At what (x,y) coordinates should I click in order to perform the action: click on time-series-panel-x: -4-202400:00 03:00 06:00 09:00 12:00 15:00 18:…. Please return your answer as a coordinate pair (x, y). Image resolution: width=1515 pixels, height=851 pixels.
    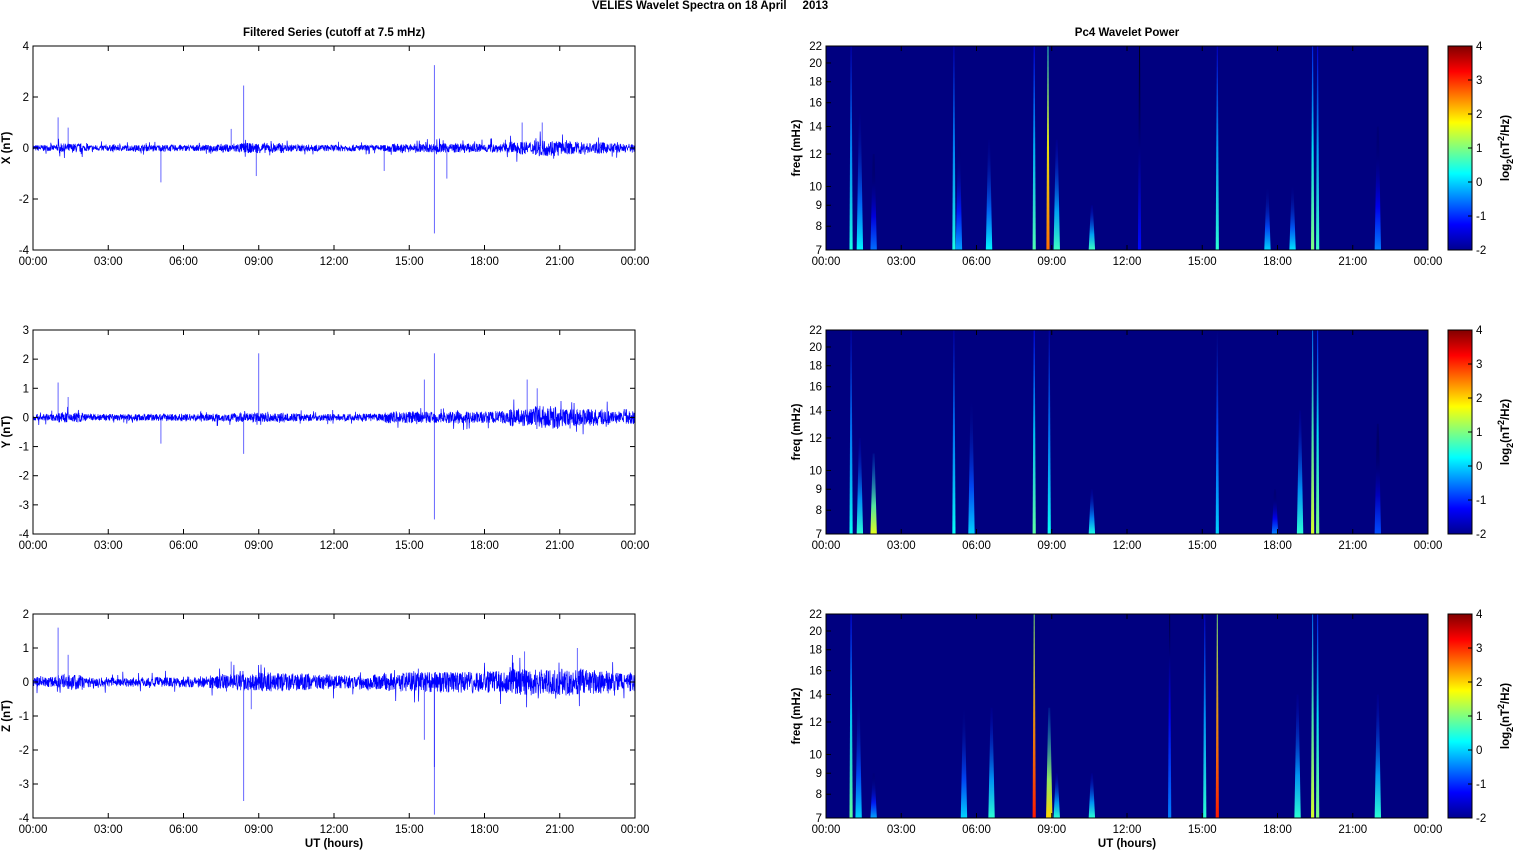
    Looking at the image, I should click on (325, 154).